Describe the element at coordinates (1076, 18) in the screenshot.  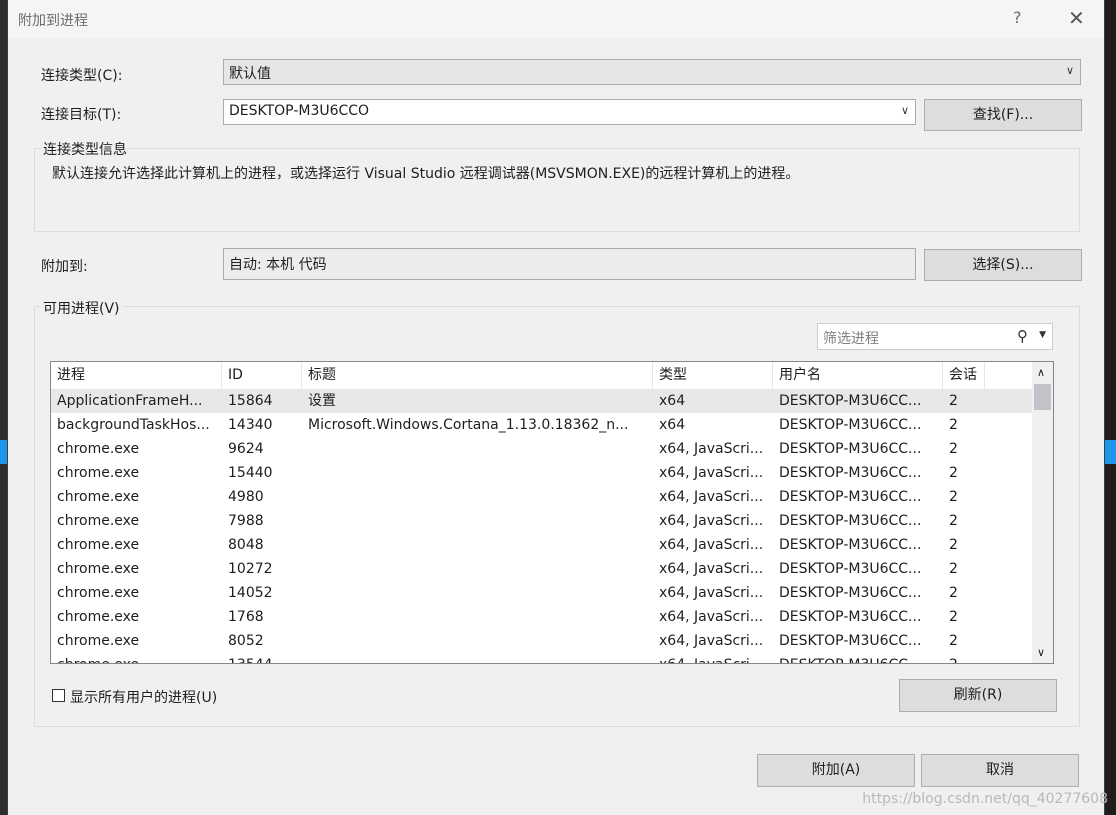
I see `close-icon: ✕` at that location.